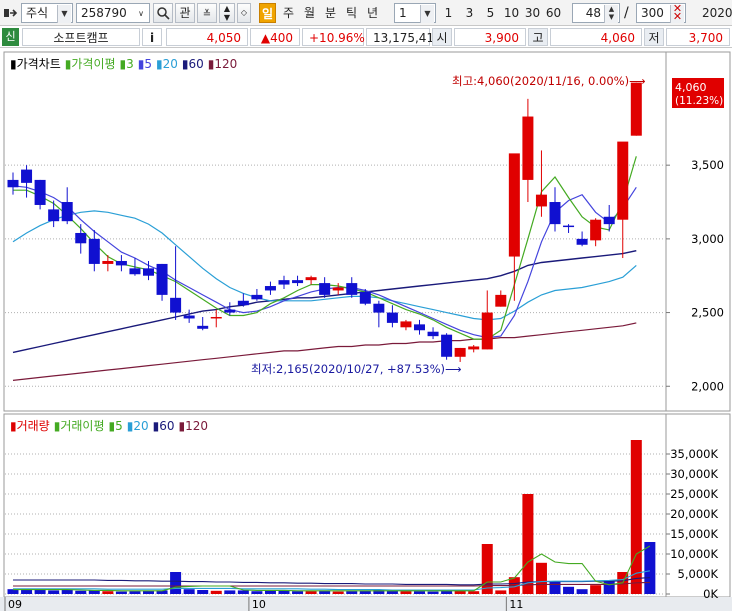 The height and width of the screenshot is (611, 732). What do you see at coordinates (152, 37) in the screenshot?
I see `info-button: i` at bounding box center [152, 37].